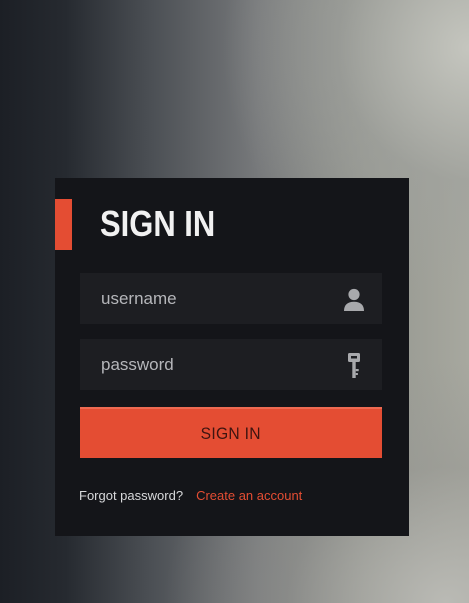  I want to click on password-field-container, so click(231, 364).